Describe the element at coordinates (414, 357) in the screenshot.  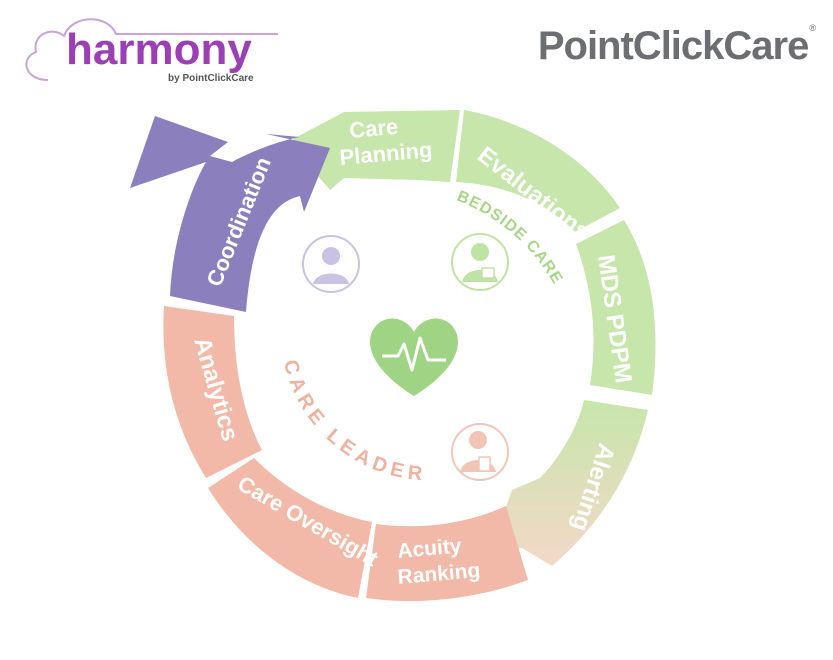
I see `heart-pulse-icon` at that location.